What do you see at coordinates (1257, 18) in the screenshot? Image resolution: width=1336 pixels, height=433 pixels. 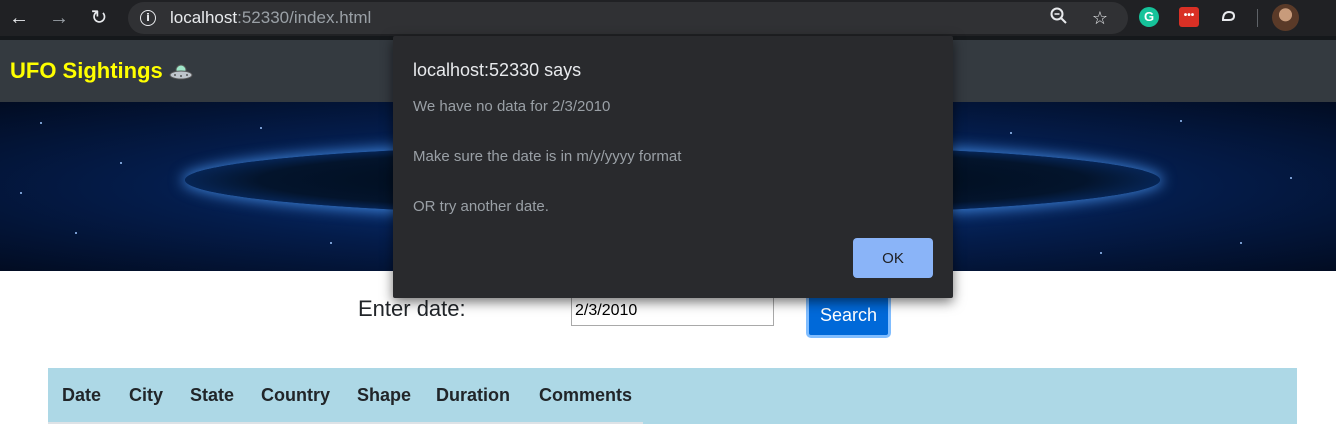 I see `toolbar-separator` at bounding box center [1257, 18].